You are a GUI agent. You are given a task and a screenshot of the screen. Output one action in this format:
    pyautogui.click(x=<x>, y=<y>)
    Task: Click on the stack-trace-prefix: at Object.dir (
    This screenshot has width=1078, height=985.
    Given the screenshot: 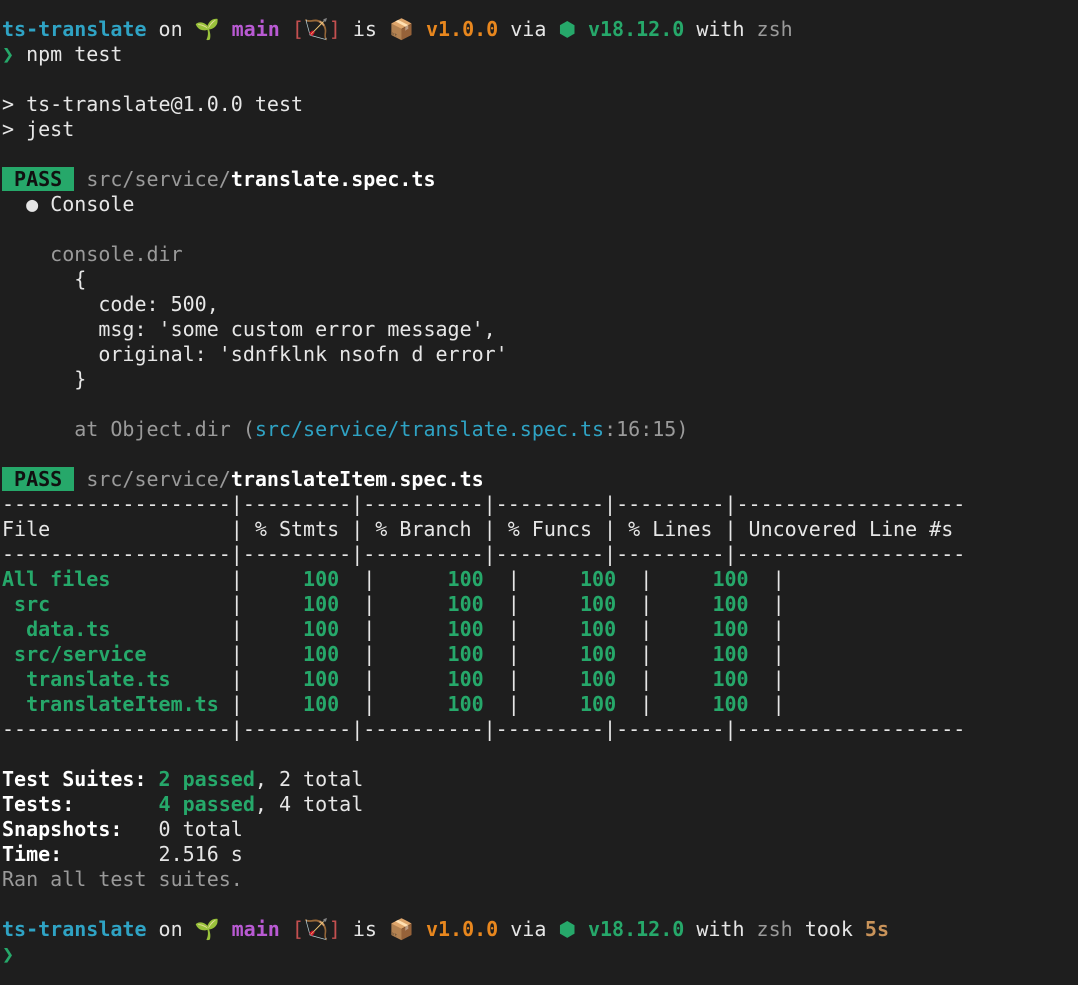 What is the action you would take?
    pyautogui.click(x=164, y=429)
    